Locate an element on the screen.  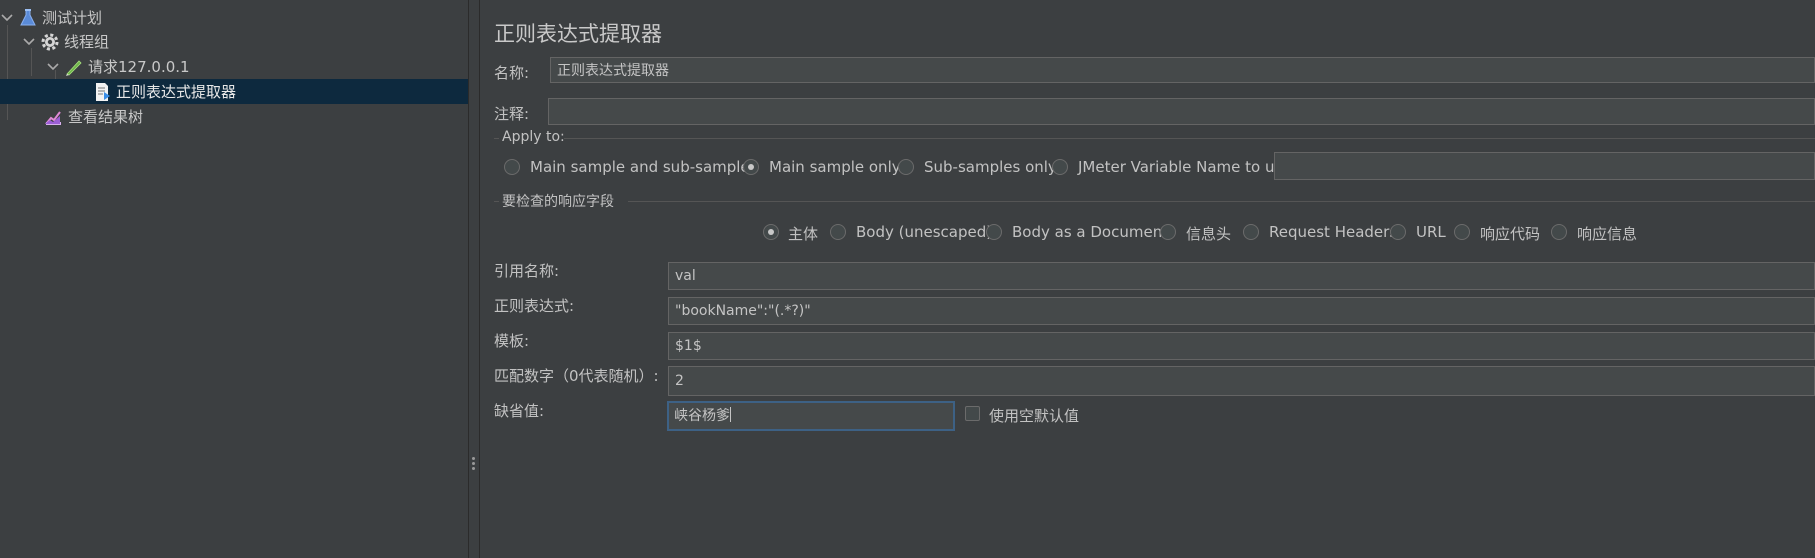
radio-label: 主体 is located at coordinates (803, 234).